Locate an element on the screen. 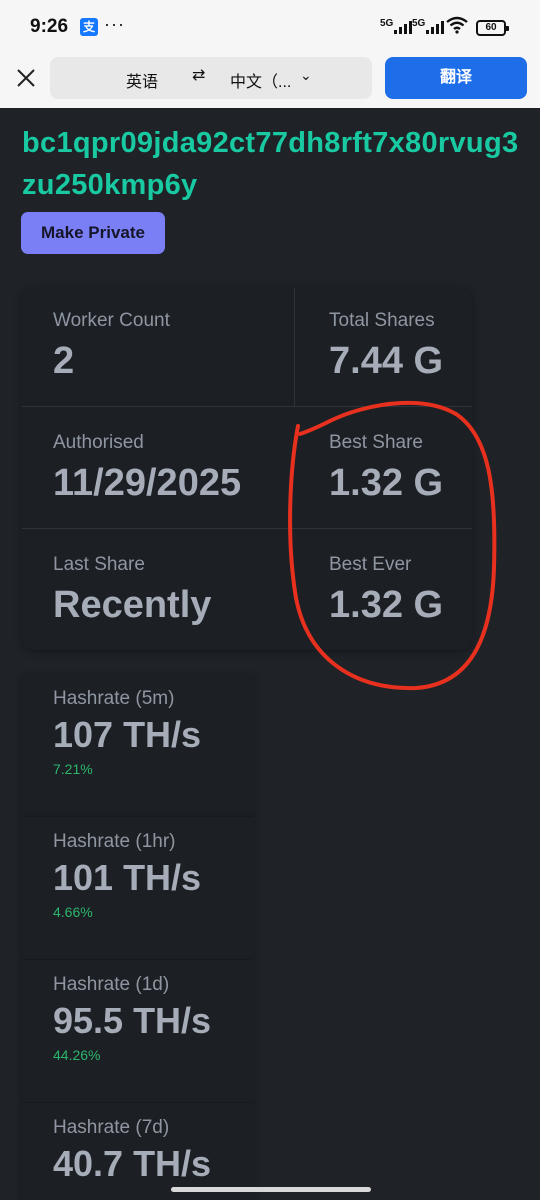  translate-button: 翻译 is located at coordinates (456, 78).